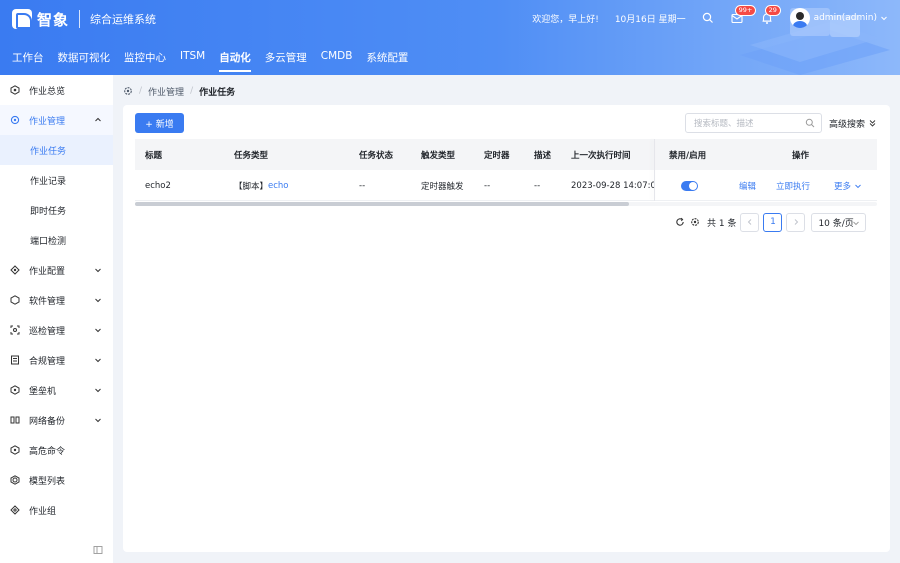 This screenshot has width=900, height=563. I want to click on more-label: 更多, so click(843, 186).